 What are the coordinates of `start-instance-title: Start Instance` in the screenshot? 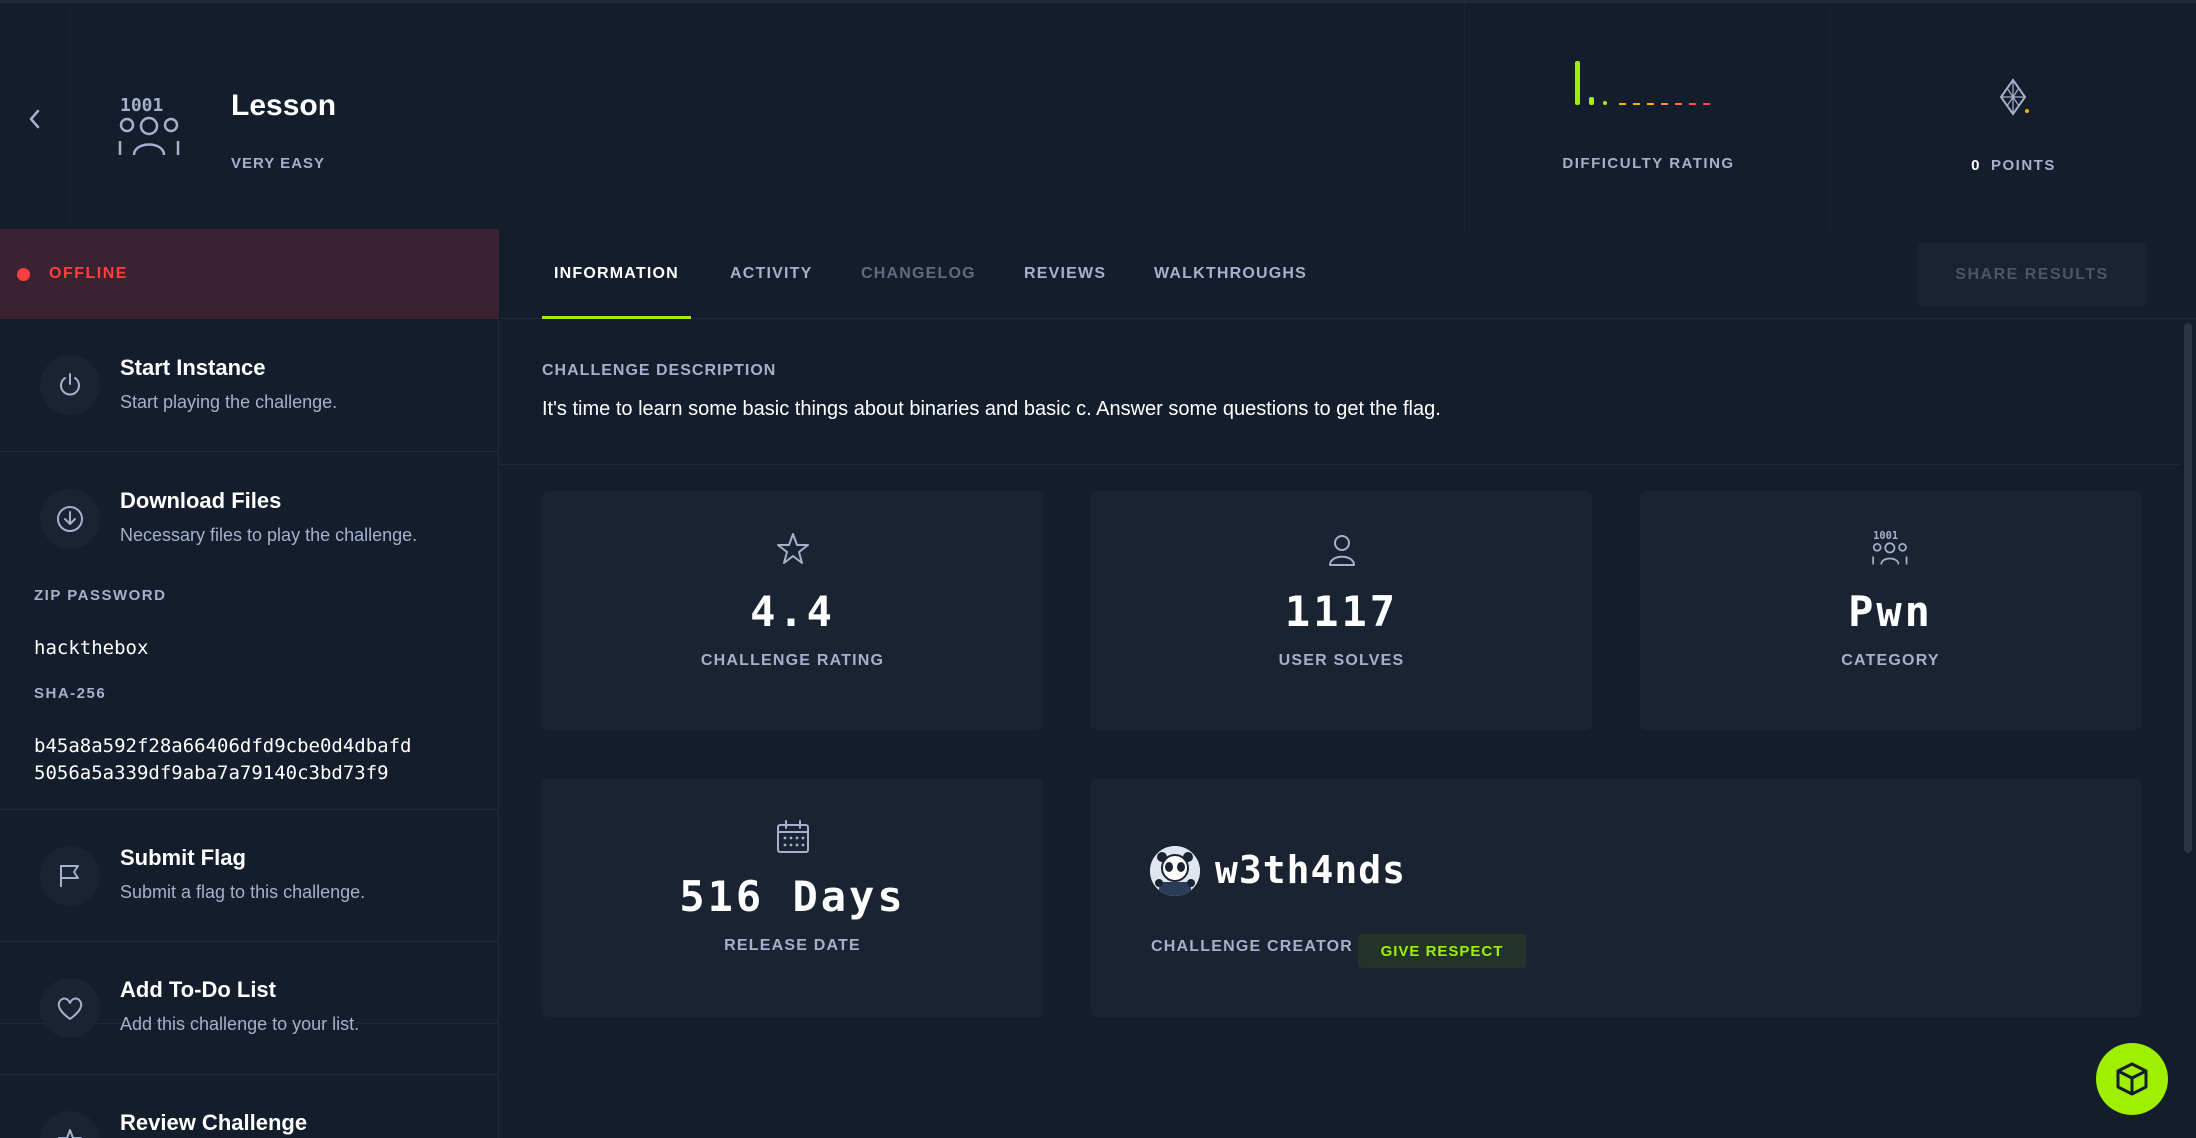 It's located at (193, 367).